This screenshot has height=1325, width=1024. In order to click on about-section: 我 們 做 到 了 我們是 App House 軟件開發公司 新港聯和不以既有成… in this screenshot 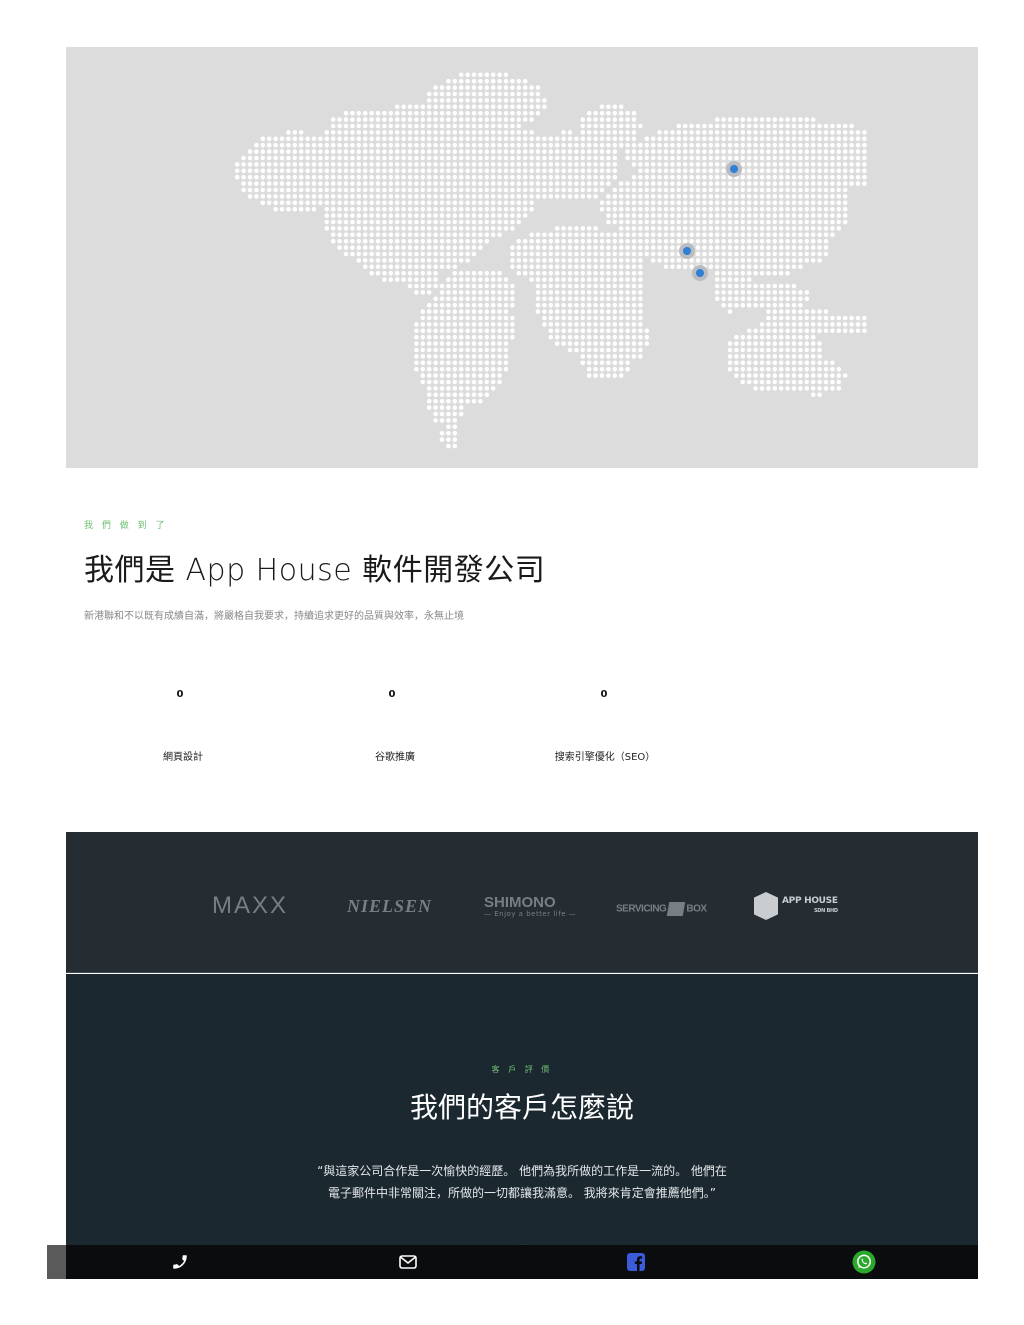, I will do `click(514, 570)`.